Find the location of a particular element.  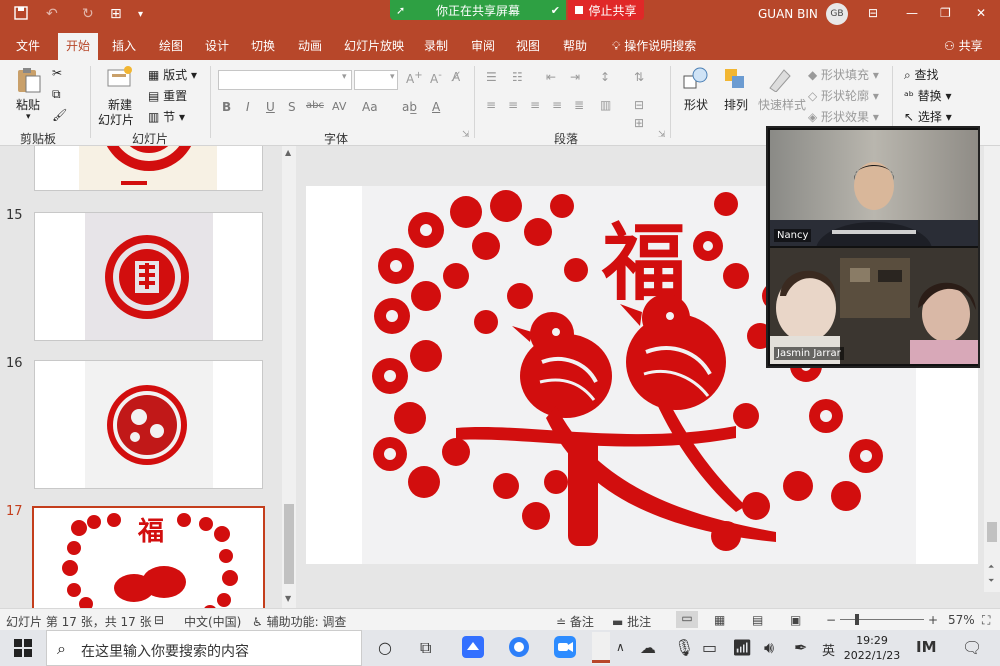

accessibility-button: ♿︎ 辅助功能: 调查 is located at coordinates (299, 621).